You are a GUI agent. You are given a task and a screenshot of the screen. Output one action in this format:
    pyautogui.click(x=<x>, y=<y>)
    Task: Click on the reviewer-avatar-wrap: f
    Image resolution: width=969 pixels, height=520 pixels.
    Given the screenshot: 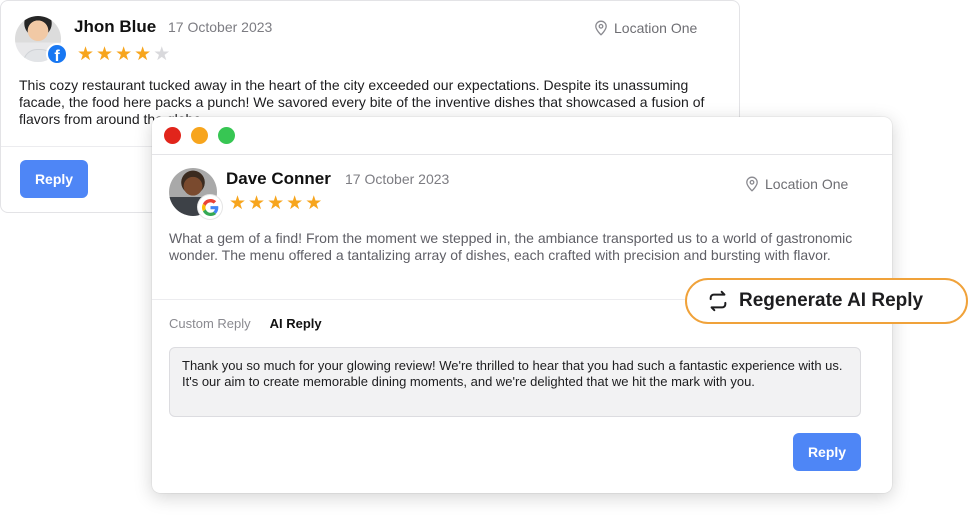 What is the action you would take?
    pyautogui.click(x=41, y=40)
    